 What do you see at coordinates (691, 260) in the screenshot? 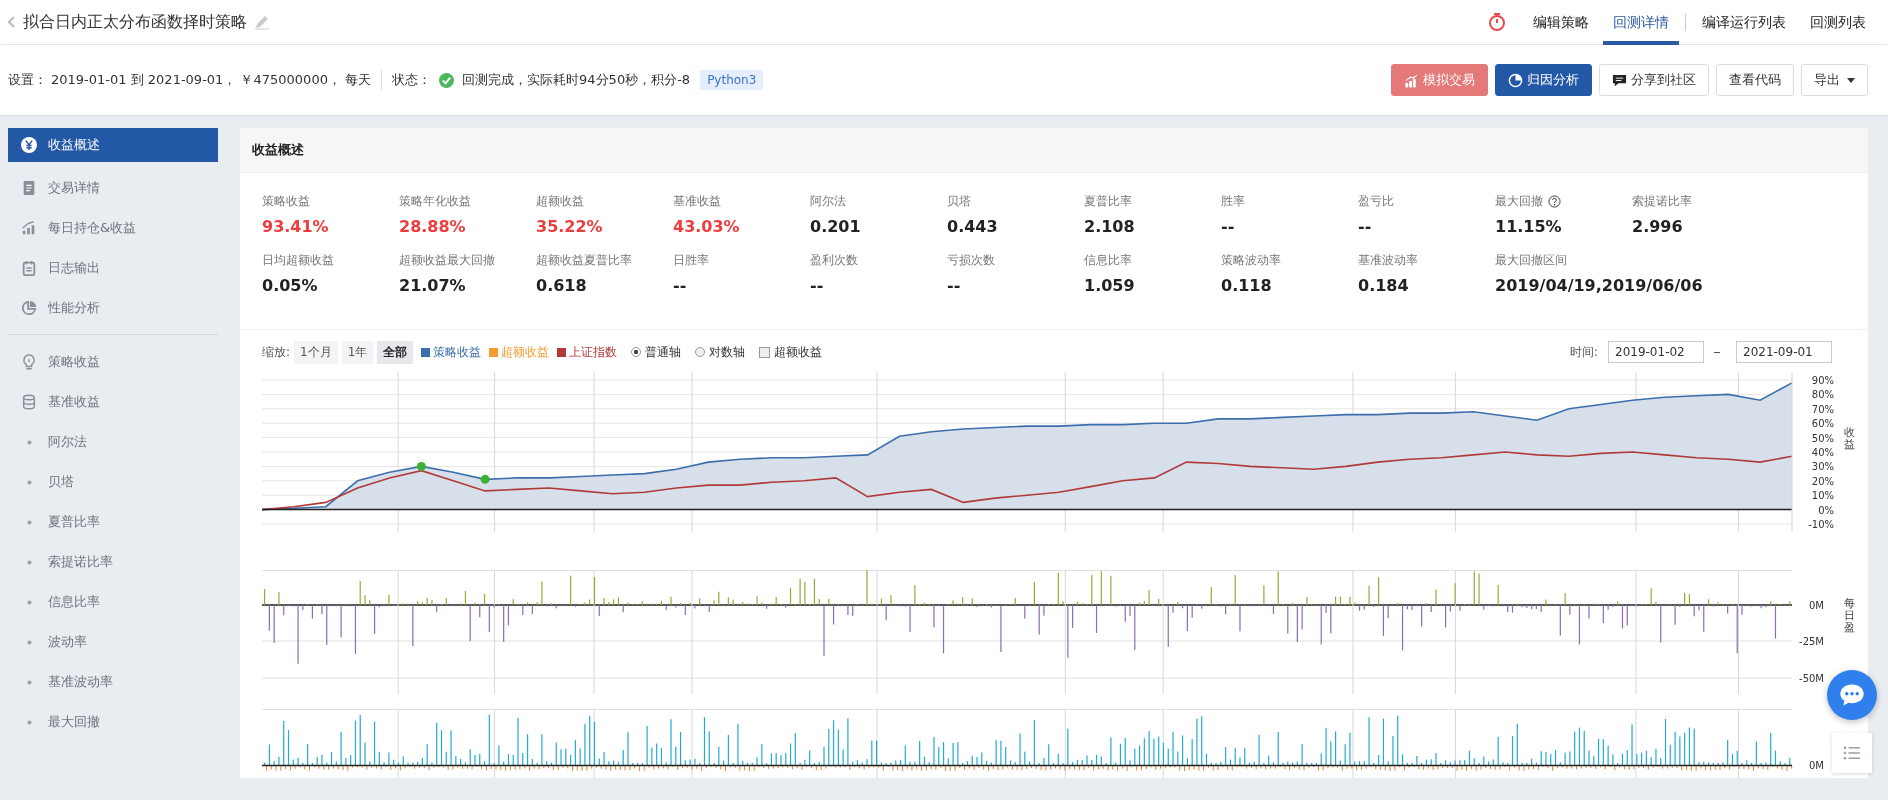
I see `metric-label: 日胜率` at bounding box center [691, 260].